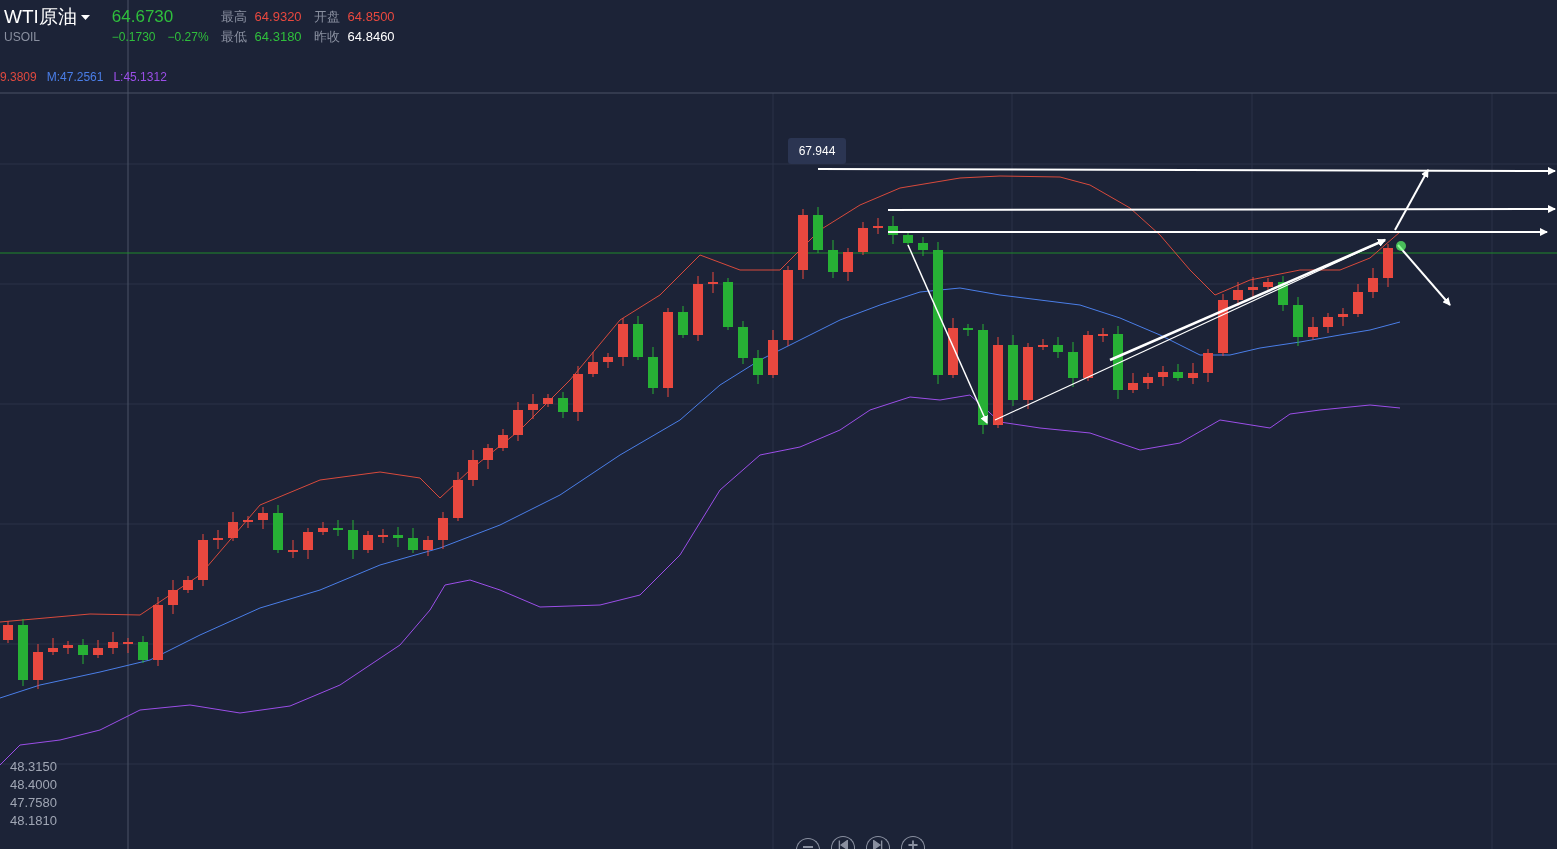 The width and height of the screenshot is (1557, 849). What do you see at coordinates (878, 844) in the screenshot?
I see `skip-forward-icon` at bounding box center [878, 844].